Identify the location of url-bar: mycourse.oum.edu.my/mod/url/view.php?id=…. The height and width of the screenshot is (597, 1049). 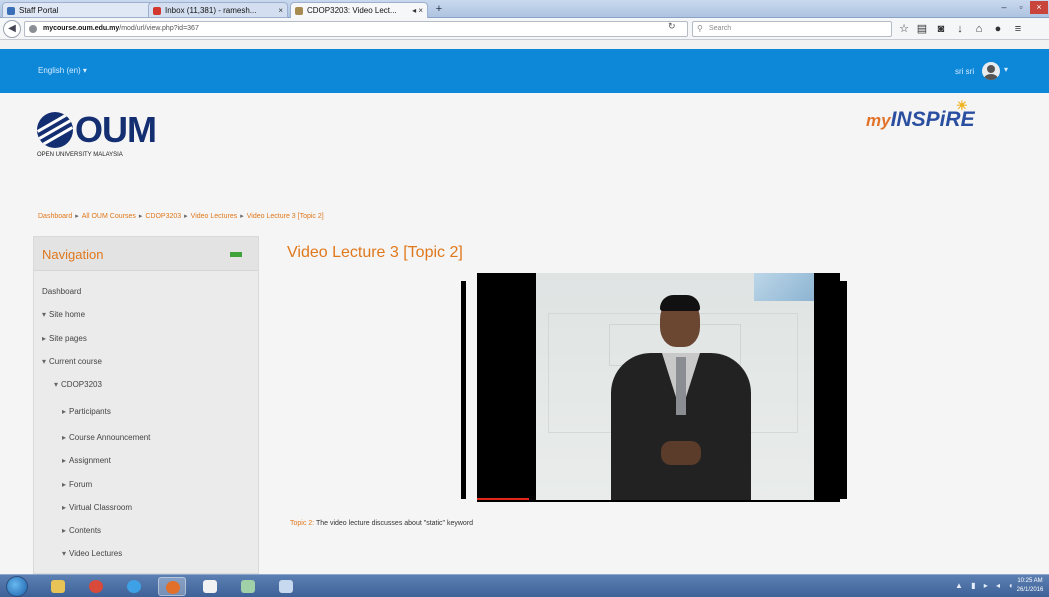
(356, 29).